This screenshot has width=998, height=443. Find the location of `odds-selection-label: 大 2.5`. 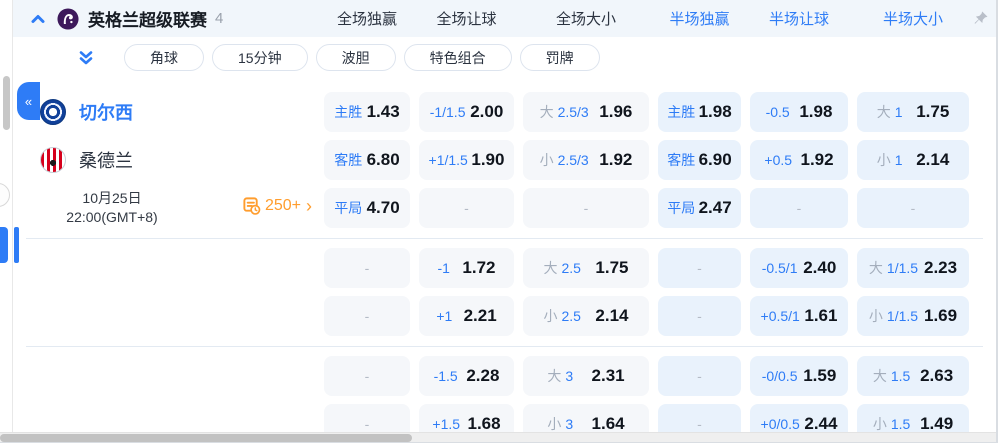

odds-selection-label: 大 2.5 is located at coordinates (561, 268).